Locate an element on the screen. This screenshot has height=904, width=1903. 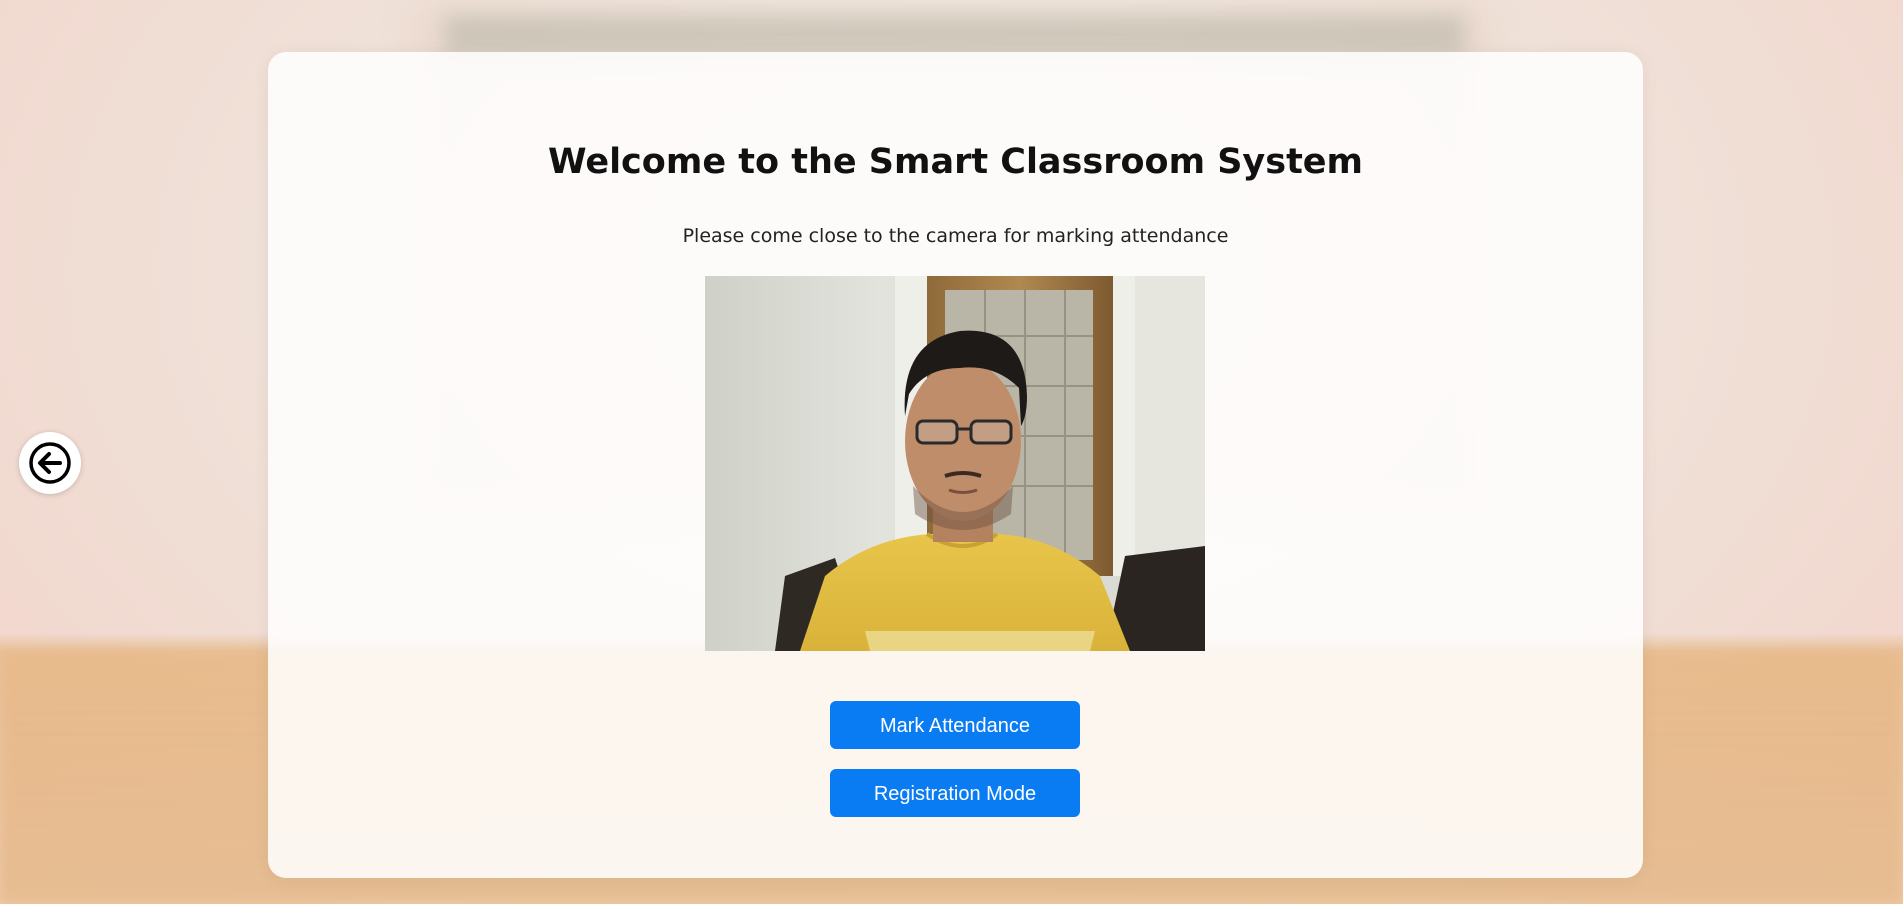
arrow-left-circle-icon is located at coordinates (50, 463).